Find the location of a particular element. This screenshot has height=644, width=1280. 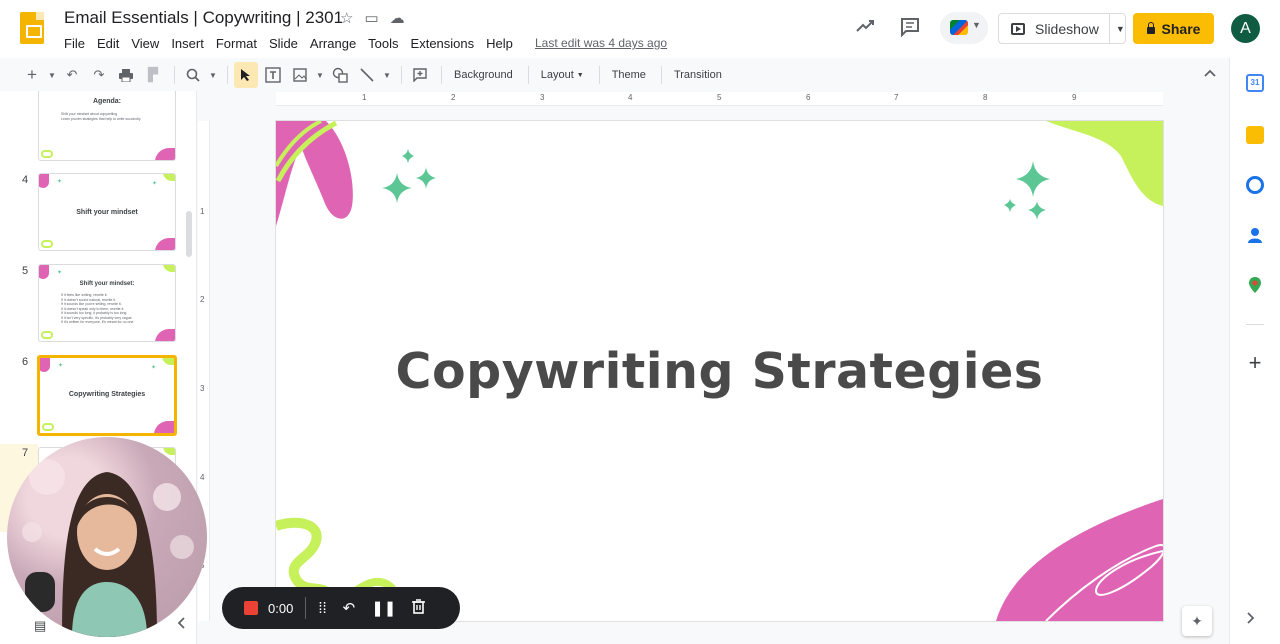

chevron-down-icon: ▼ is located at coordinates (976, 25).